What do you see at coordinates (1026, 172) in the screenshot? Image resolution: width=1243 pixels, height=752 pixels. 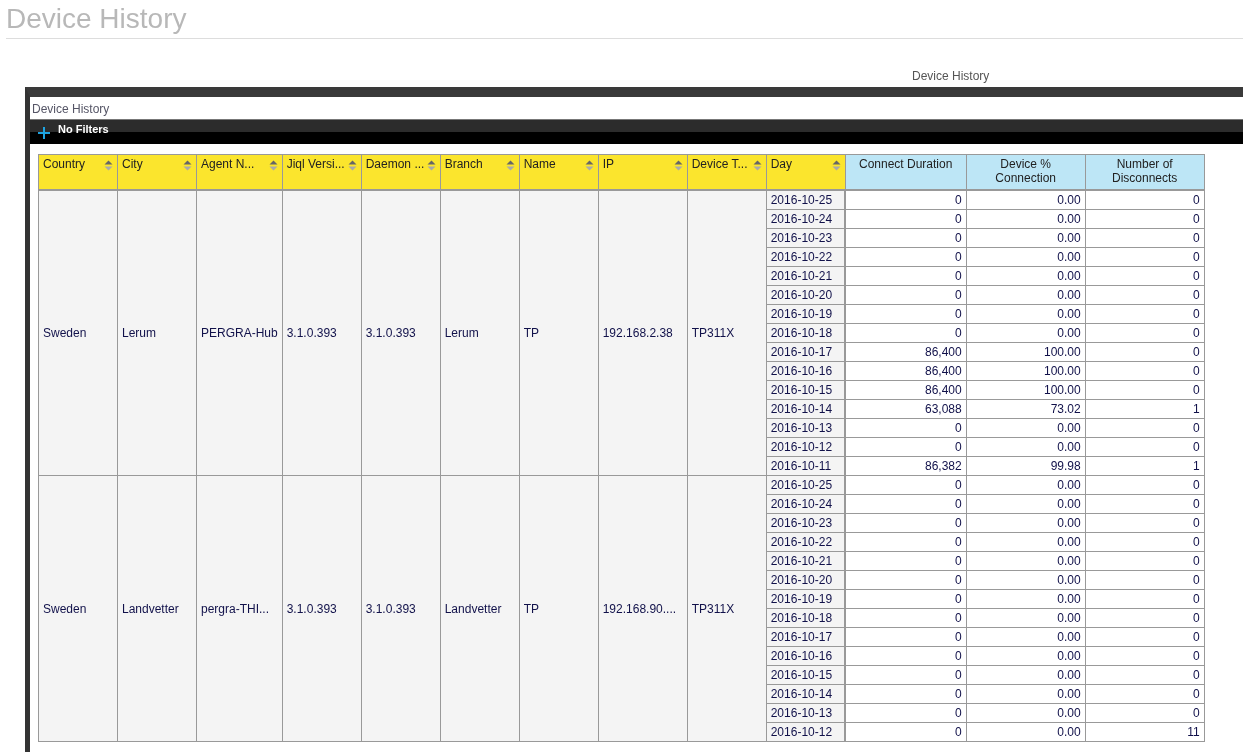 I see `column-header: Device % Connection` at bounding box center [1026, 172].